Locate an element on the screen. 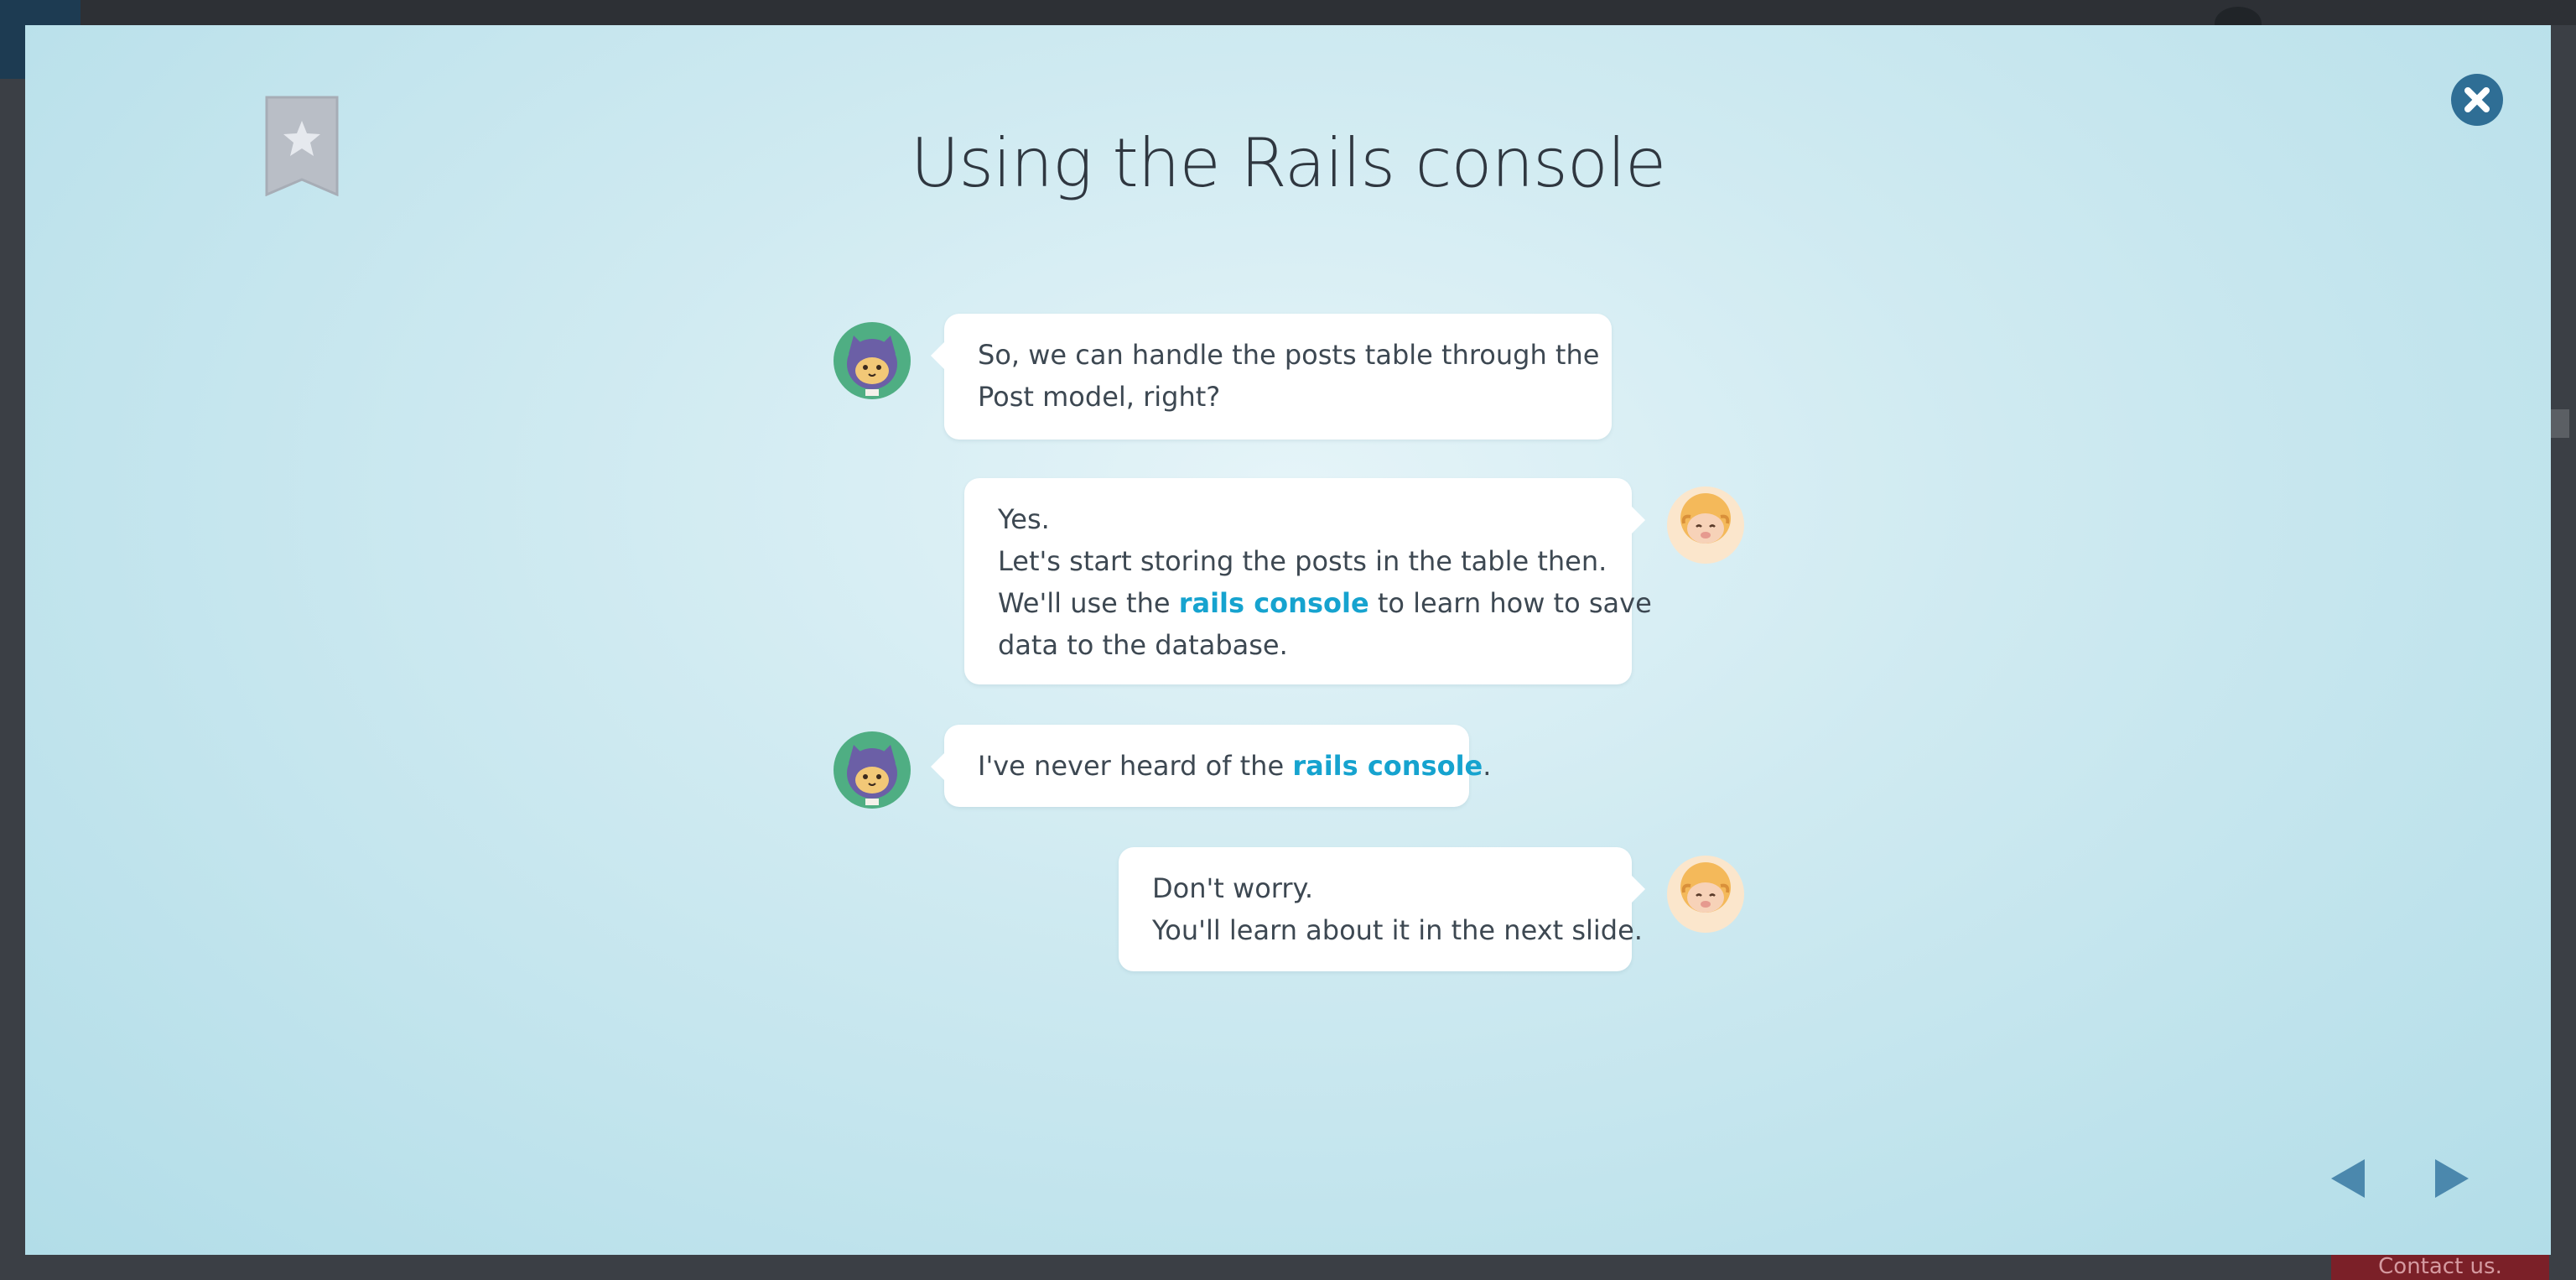  triangle-left-icon is located at coordinates (2348, 1178).